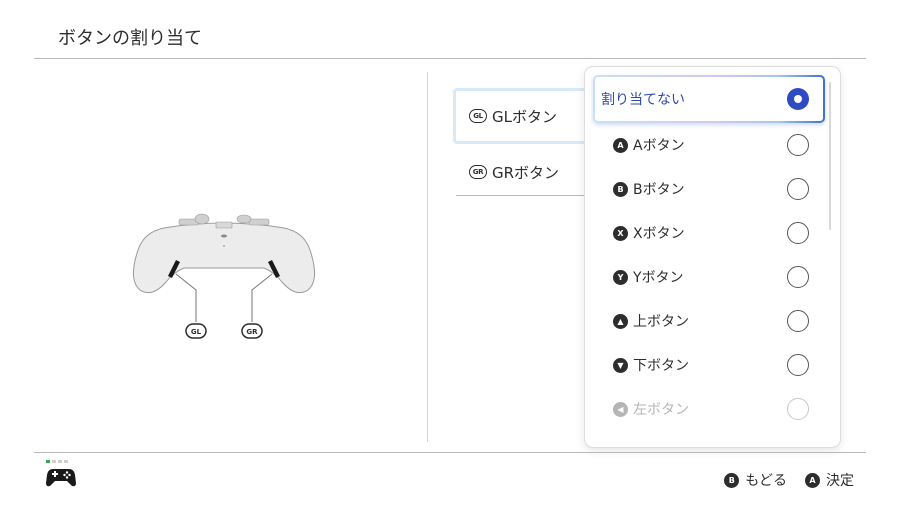  I want to click on header-divider, so click(450, 58).